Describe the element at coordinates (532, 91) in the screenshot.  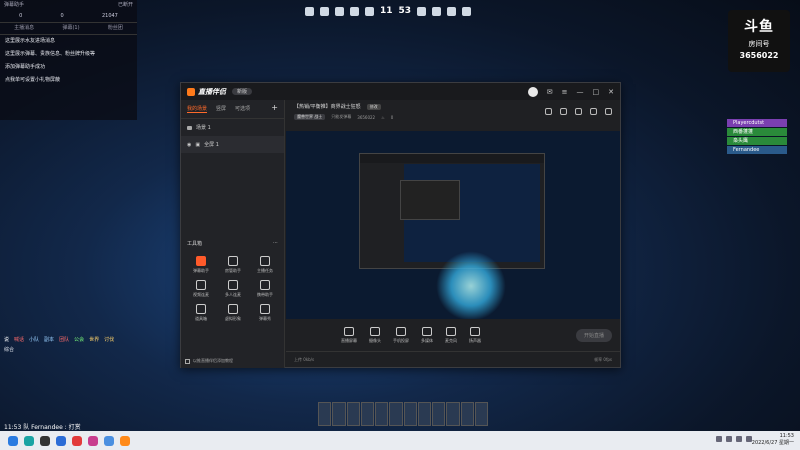
I see `avatar` at that location.